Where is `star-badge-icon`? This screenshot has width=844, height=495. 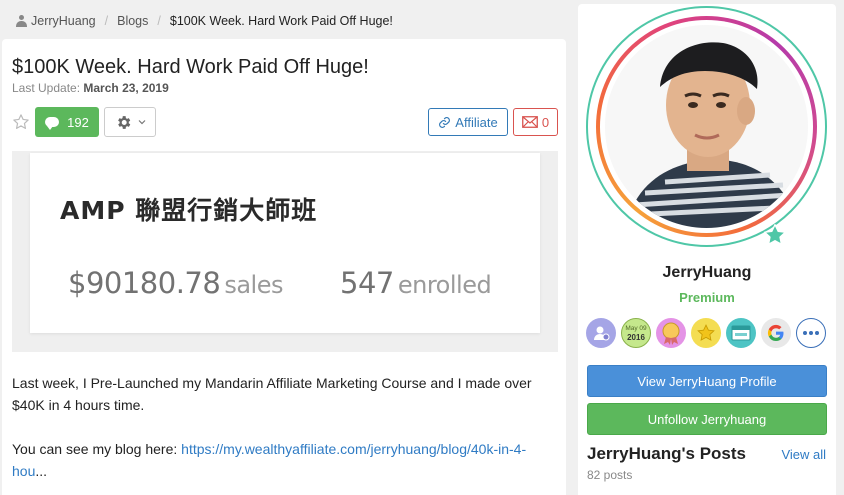
star-badge-icon is located at coordinates (706, 333).